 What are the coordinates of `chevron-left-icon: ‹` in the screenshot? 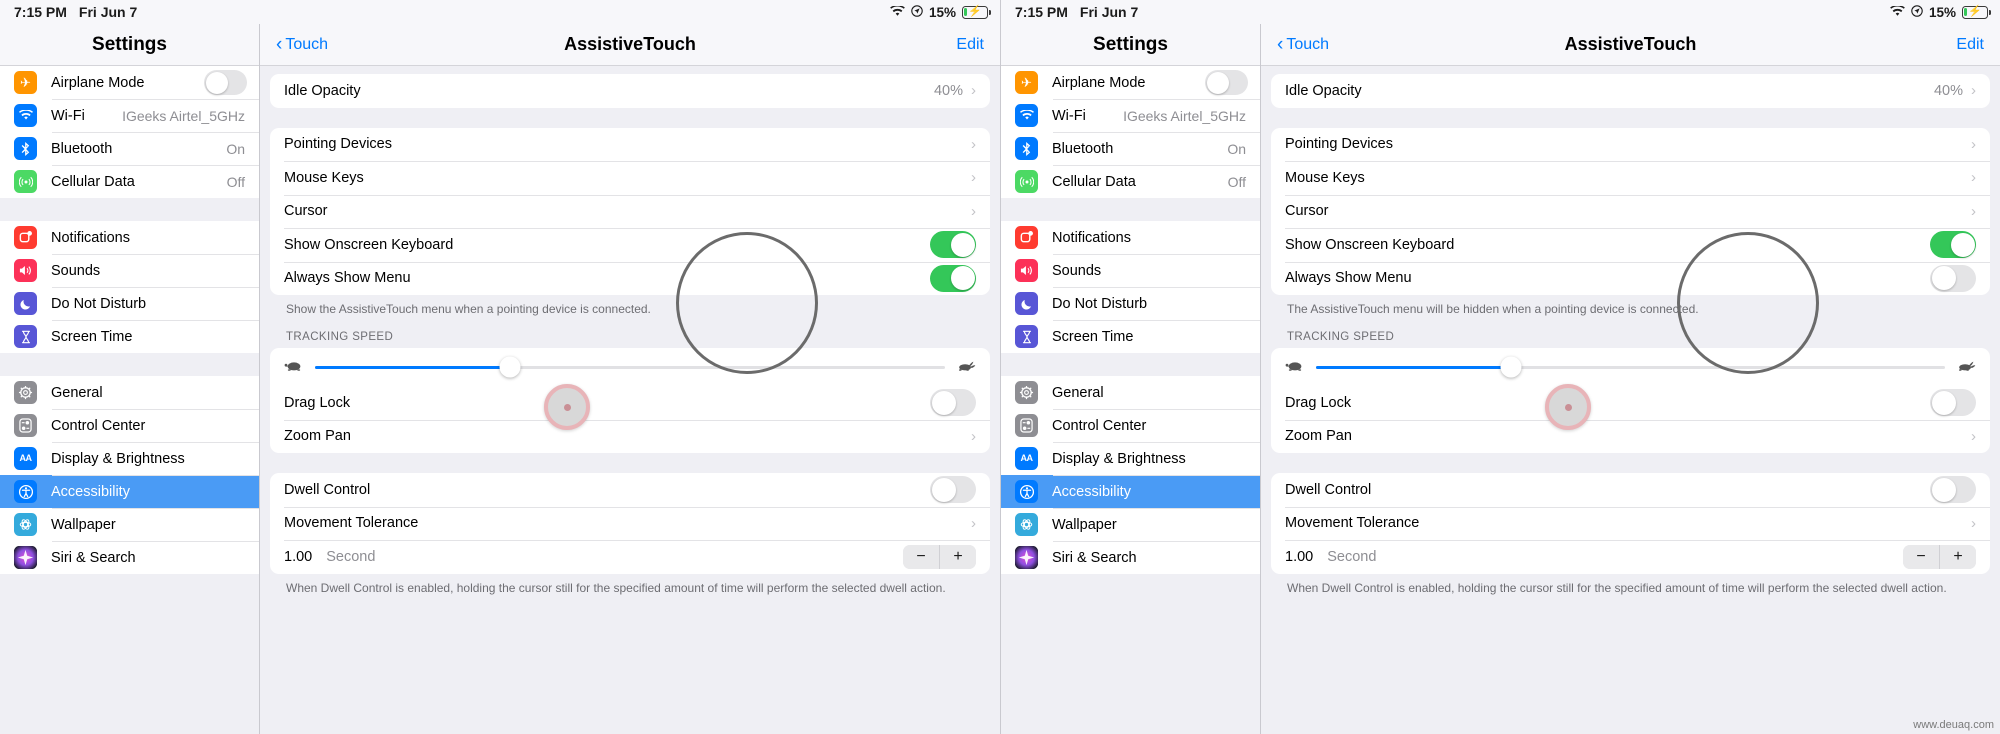 It's located at (279, 44).